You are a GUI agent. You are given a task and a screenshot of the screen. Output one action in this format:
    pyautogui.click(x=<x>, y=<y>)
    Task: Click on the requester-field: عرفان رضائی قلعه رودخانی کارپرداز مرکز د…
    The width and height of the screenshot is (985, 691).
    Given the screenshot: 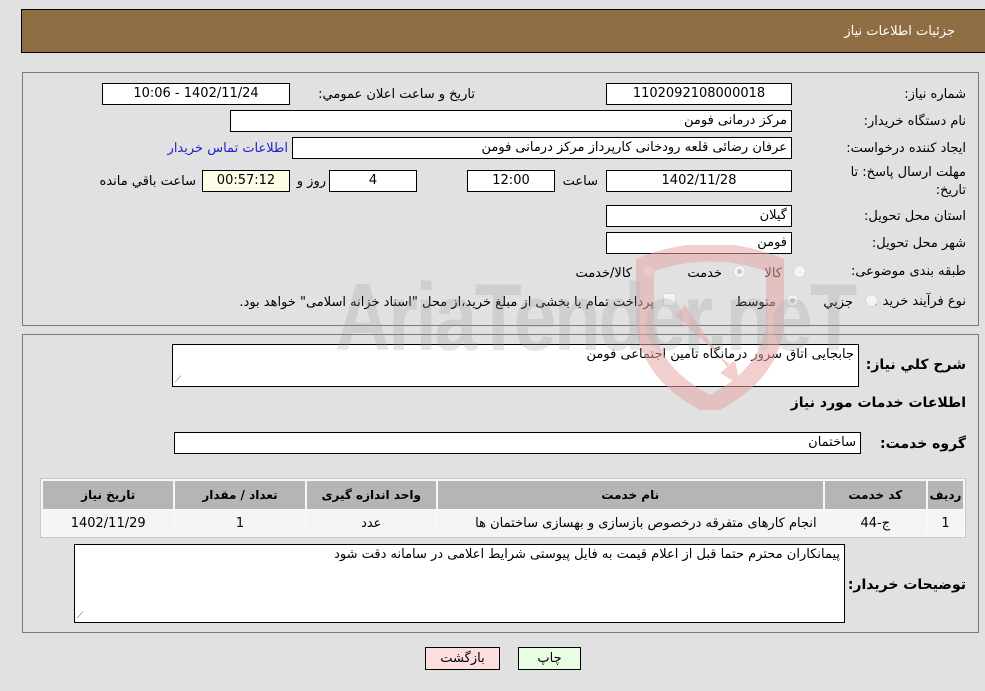 What is the action you would take?
    pyautogui.click(x=542, y=148)
    